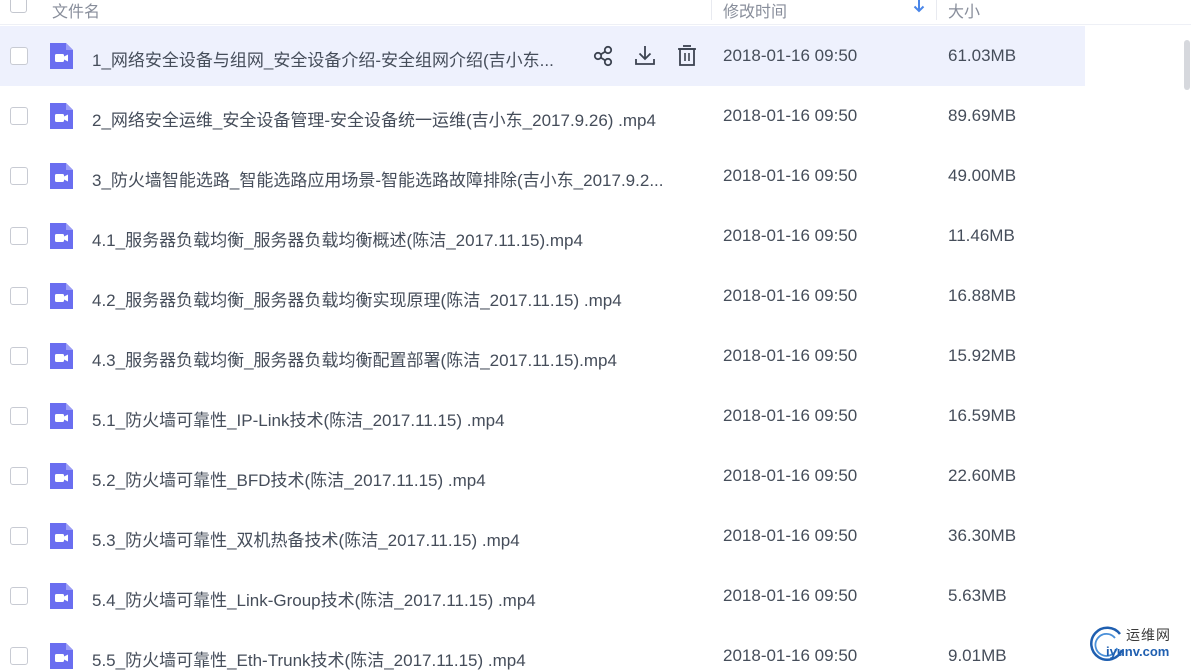  Describe the element at coordinates (1187, 65) in the screenshot. I see `vertical-scrollbar` at that location.